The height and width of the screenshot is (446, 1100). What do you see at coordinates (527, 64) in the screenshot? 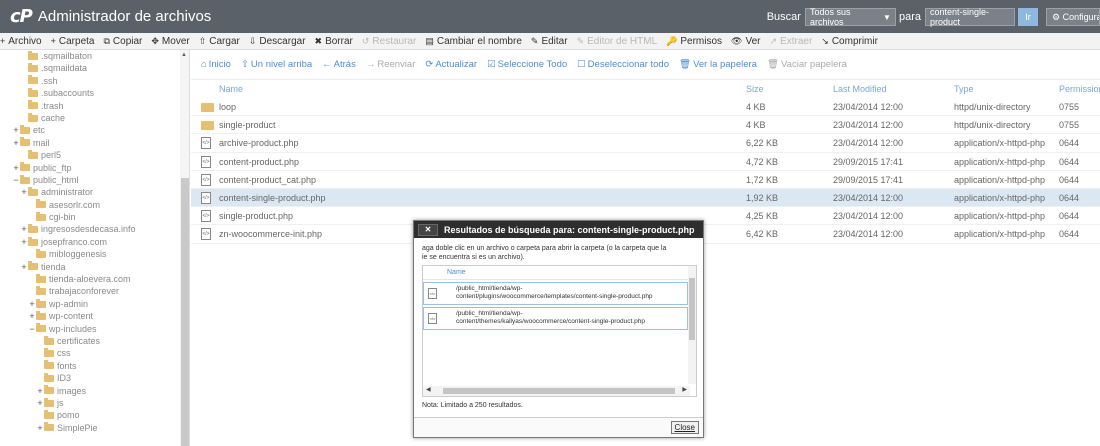
I see `nav-seleccione-todo-button: ☑ Seleccione Todo` at bounding box center [527, 64].